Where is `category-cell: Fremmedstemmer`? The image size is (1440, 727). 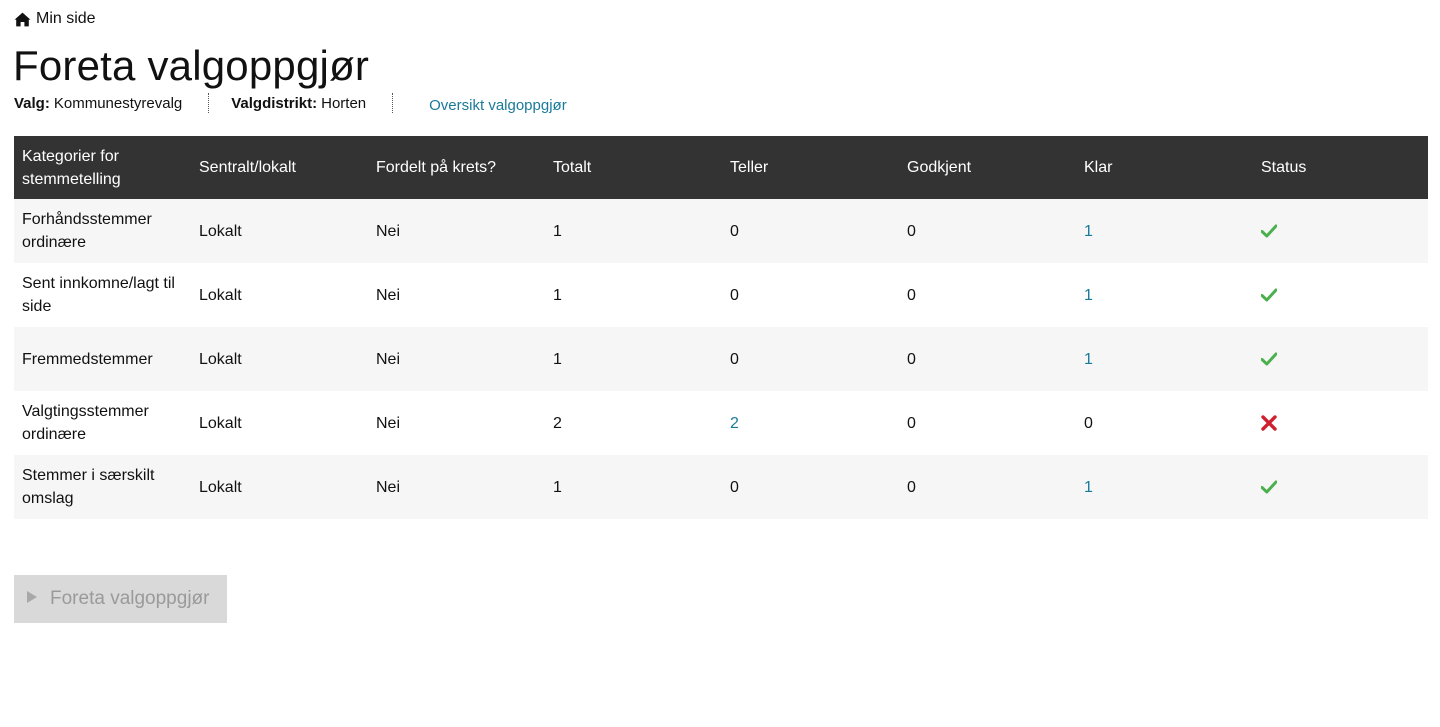 category-cell: Fremmedstemmer is located at coordinates (102, 359).